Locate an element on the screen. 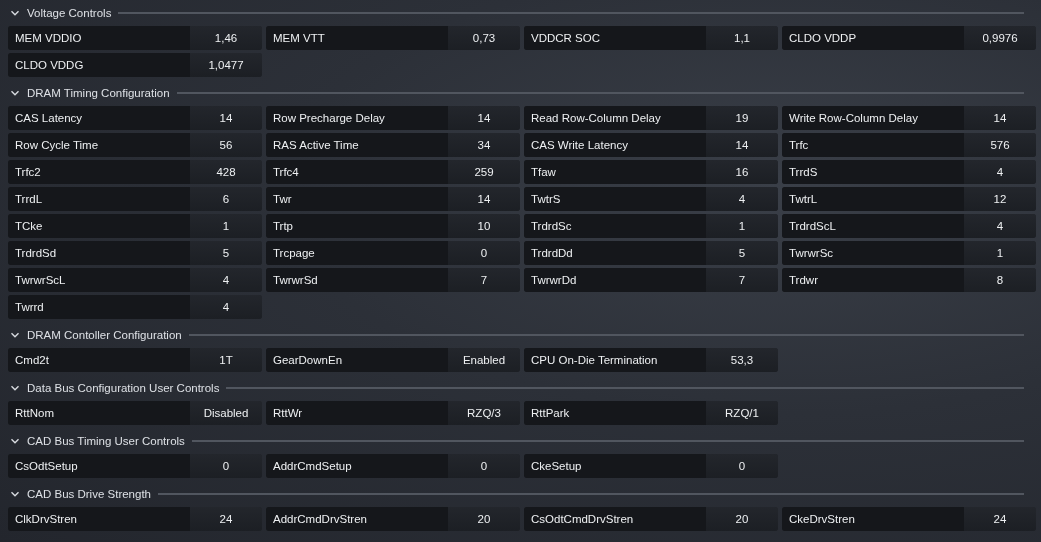 The height and width of the screenshot is (542, 1041). setting-value: 0,73 is located at coordinates (484, 38).